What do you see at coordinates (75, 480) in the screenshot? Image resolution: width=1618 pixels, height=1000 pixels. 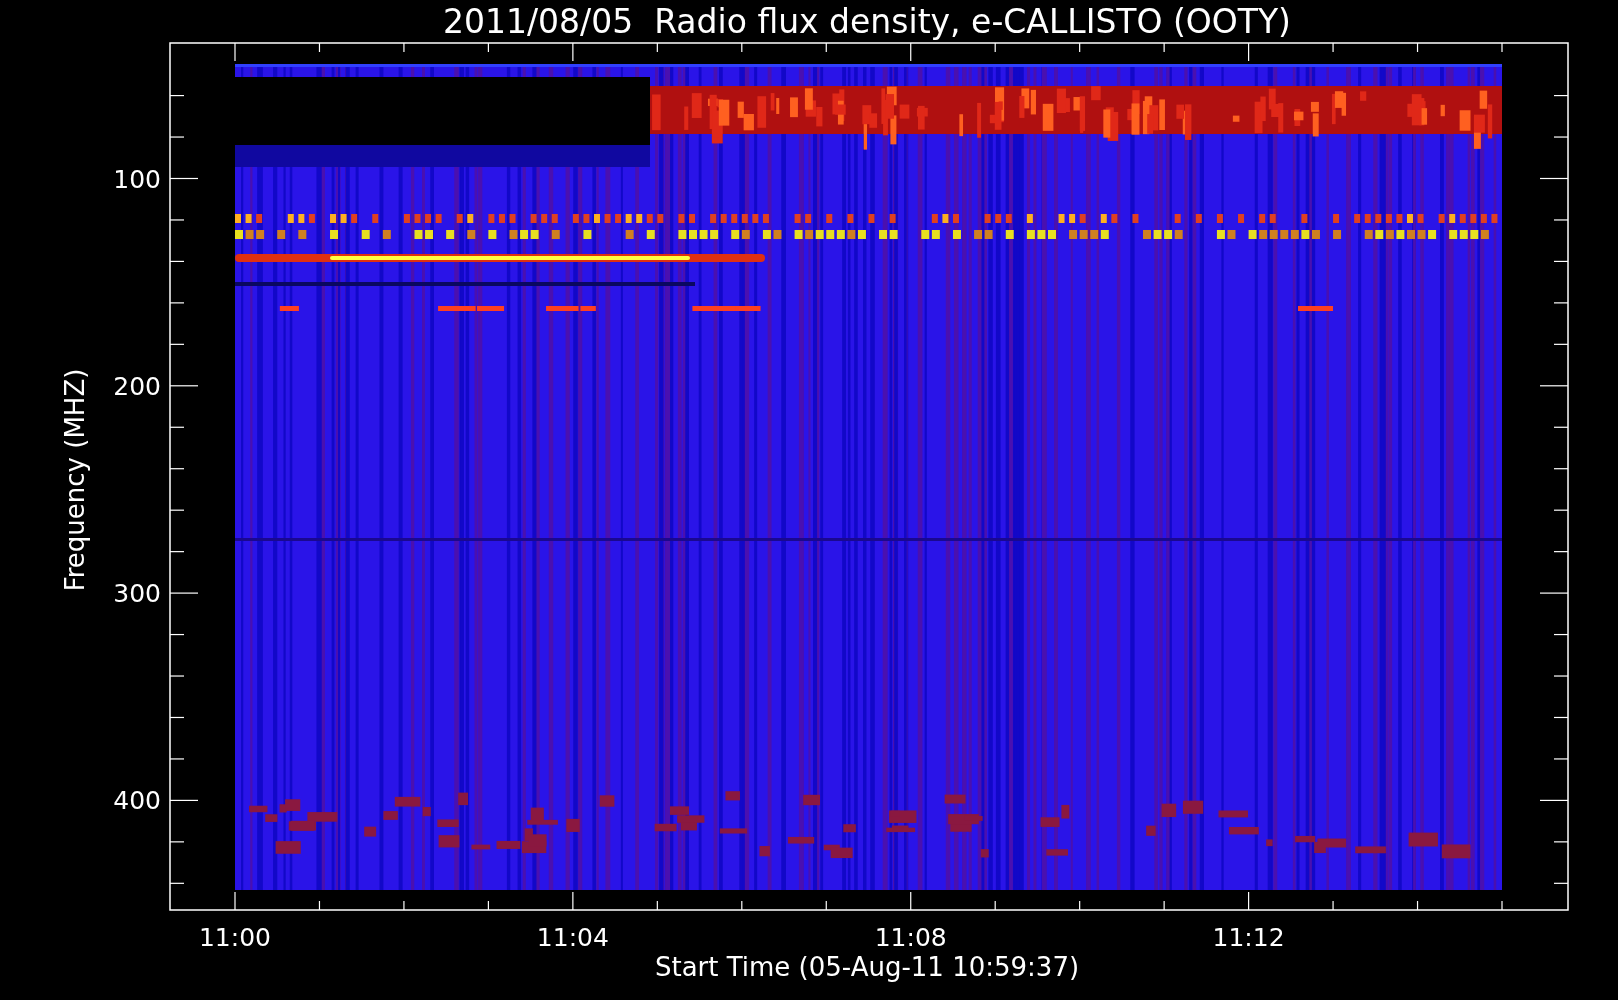 I see `axis-title: Frequency (MHZ)` at bounding box center [75, 480].